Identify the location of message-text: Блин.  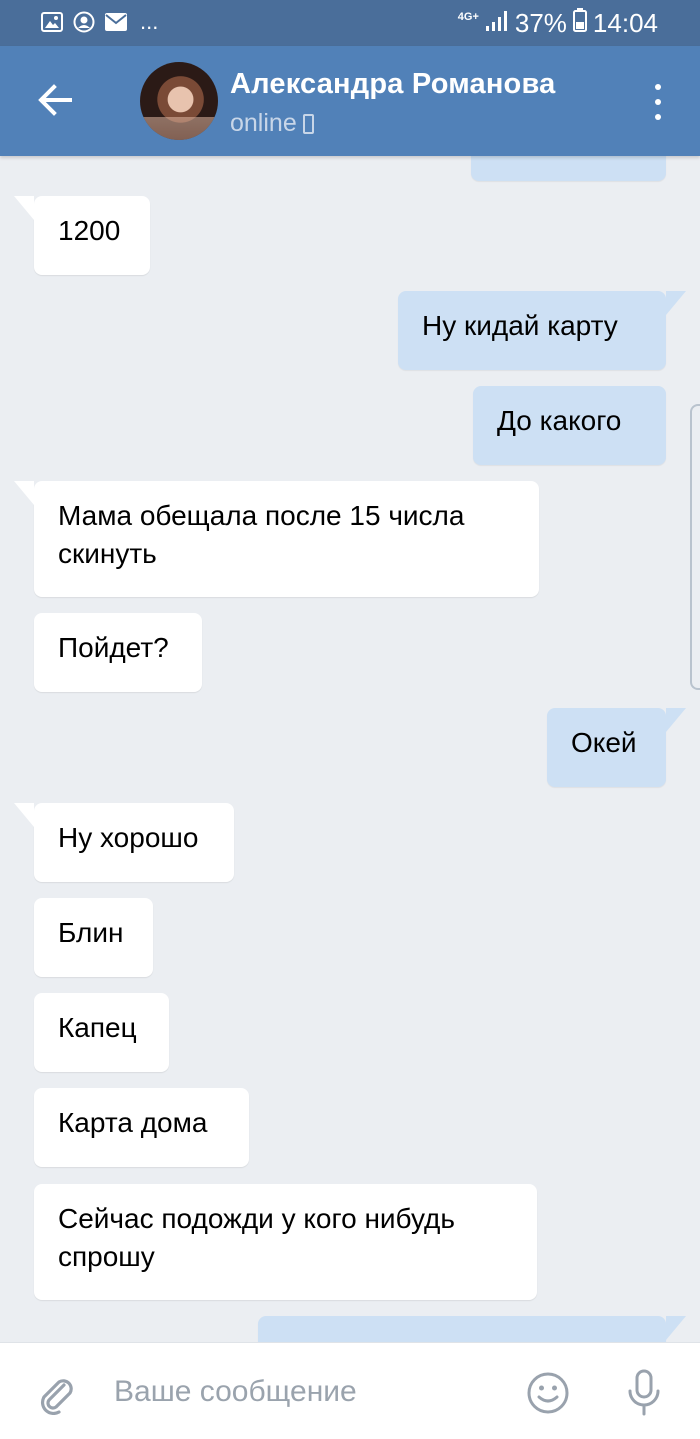
(91, 932).